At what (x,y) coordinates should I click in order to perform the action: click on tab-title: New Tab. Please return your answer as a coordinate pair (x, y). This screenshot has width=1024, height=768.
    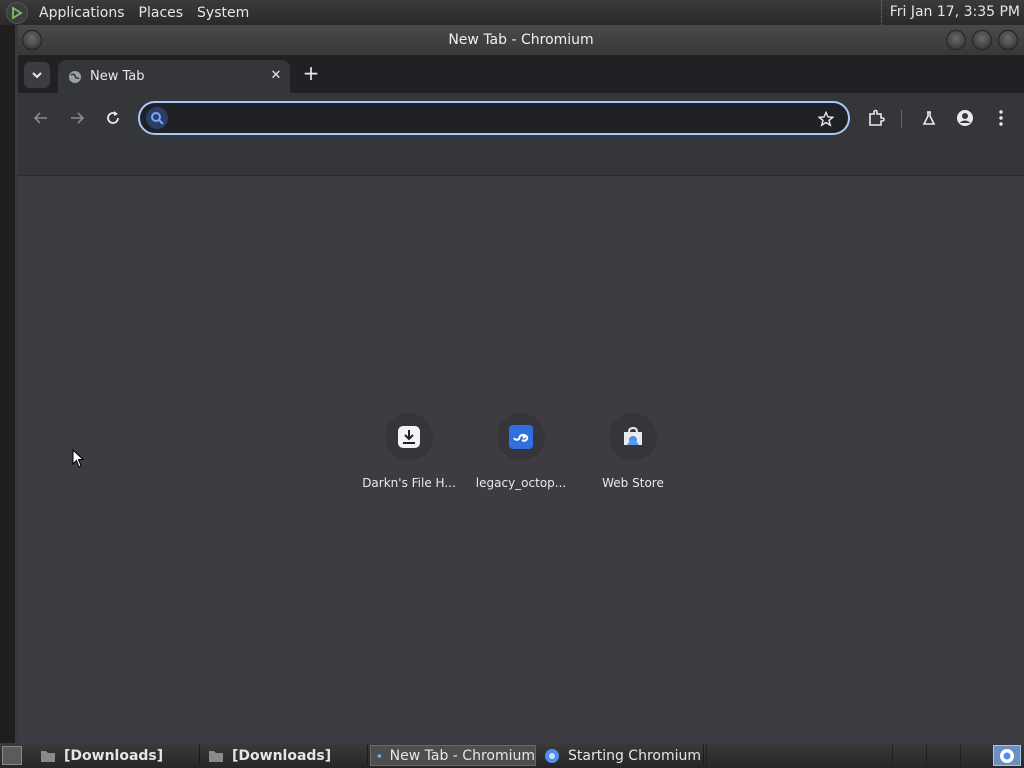
    Looking at the image, I should click on (117, 76).